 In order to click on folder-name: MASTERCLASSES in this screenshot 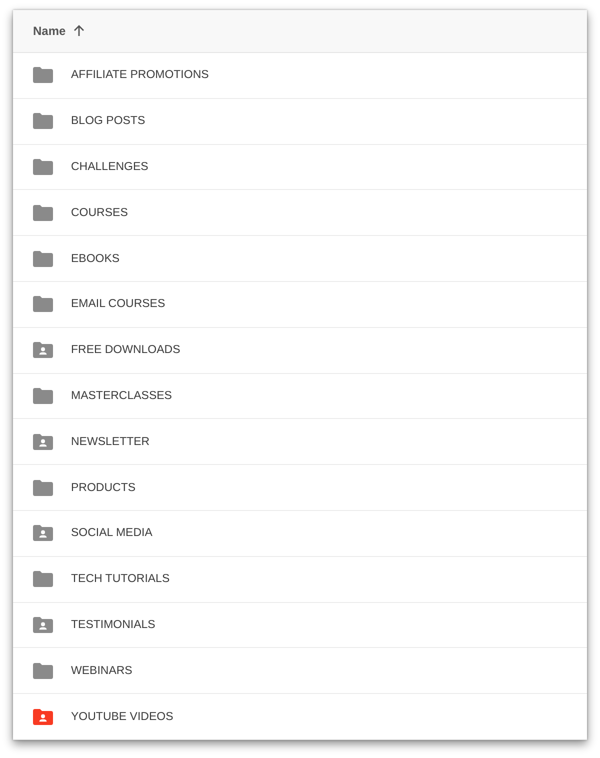, I will do `click(121, 396)`.